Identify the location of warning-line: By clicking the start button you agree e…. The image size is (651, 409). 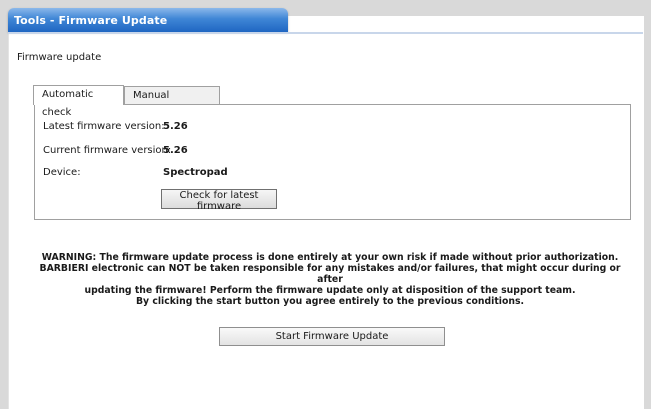
(330, 301).